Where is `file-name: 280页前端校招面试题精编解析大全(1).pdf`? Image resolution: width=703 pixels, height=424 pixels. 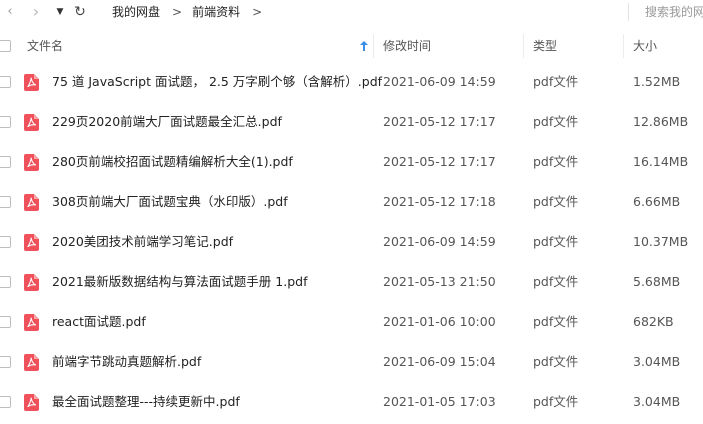 file-name: 280页前端校招面试题精编解析大全(1).pdf is located at coordinates (172, 162).